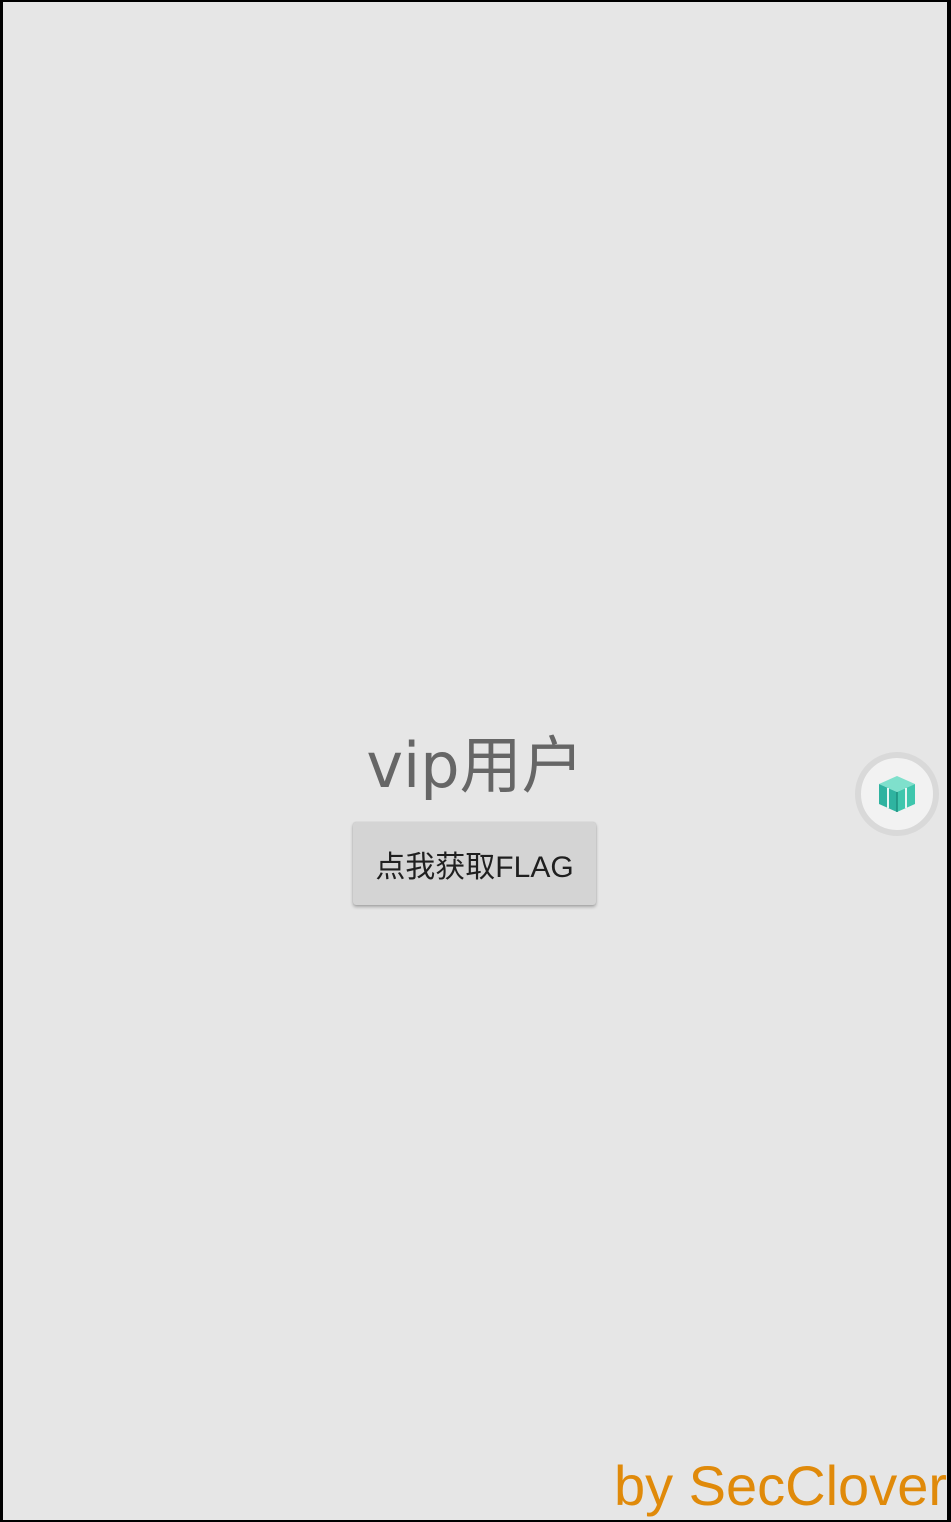 The height and width of the screenshot is (1522, 951). I want to click on get-flag-button: 点我获取FLAG, so click(474, 863).